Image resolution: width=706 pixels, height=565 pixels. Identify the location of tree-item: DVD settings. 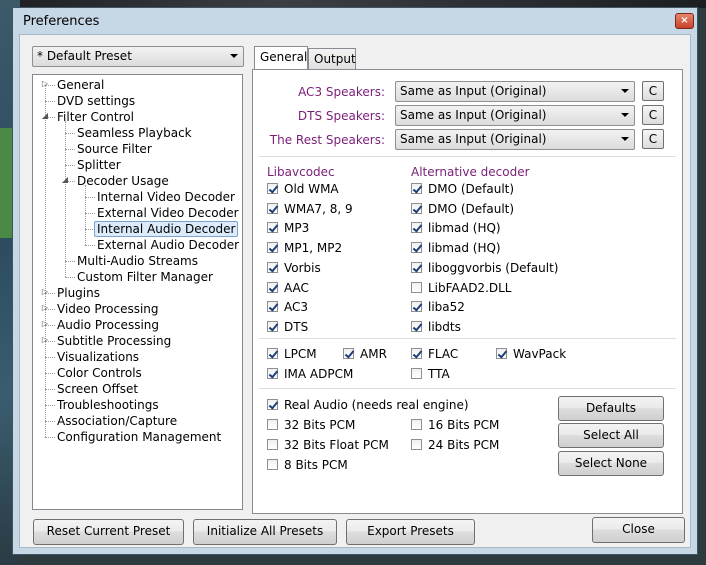
(96, 101).